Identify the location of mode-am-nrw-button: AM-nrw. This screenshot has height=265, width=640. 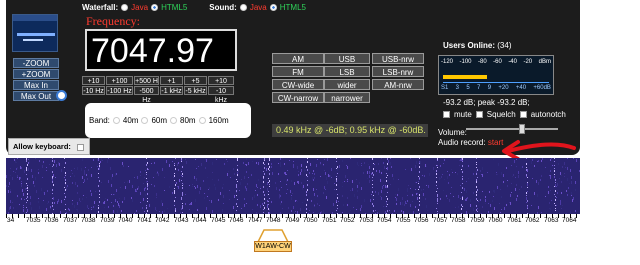
(398, 84).